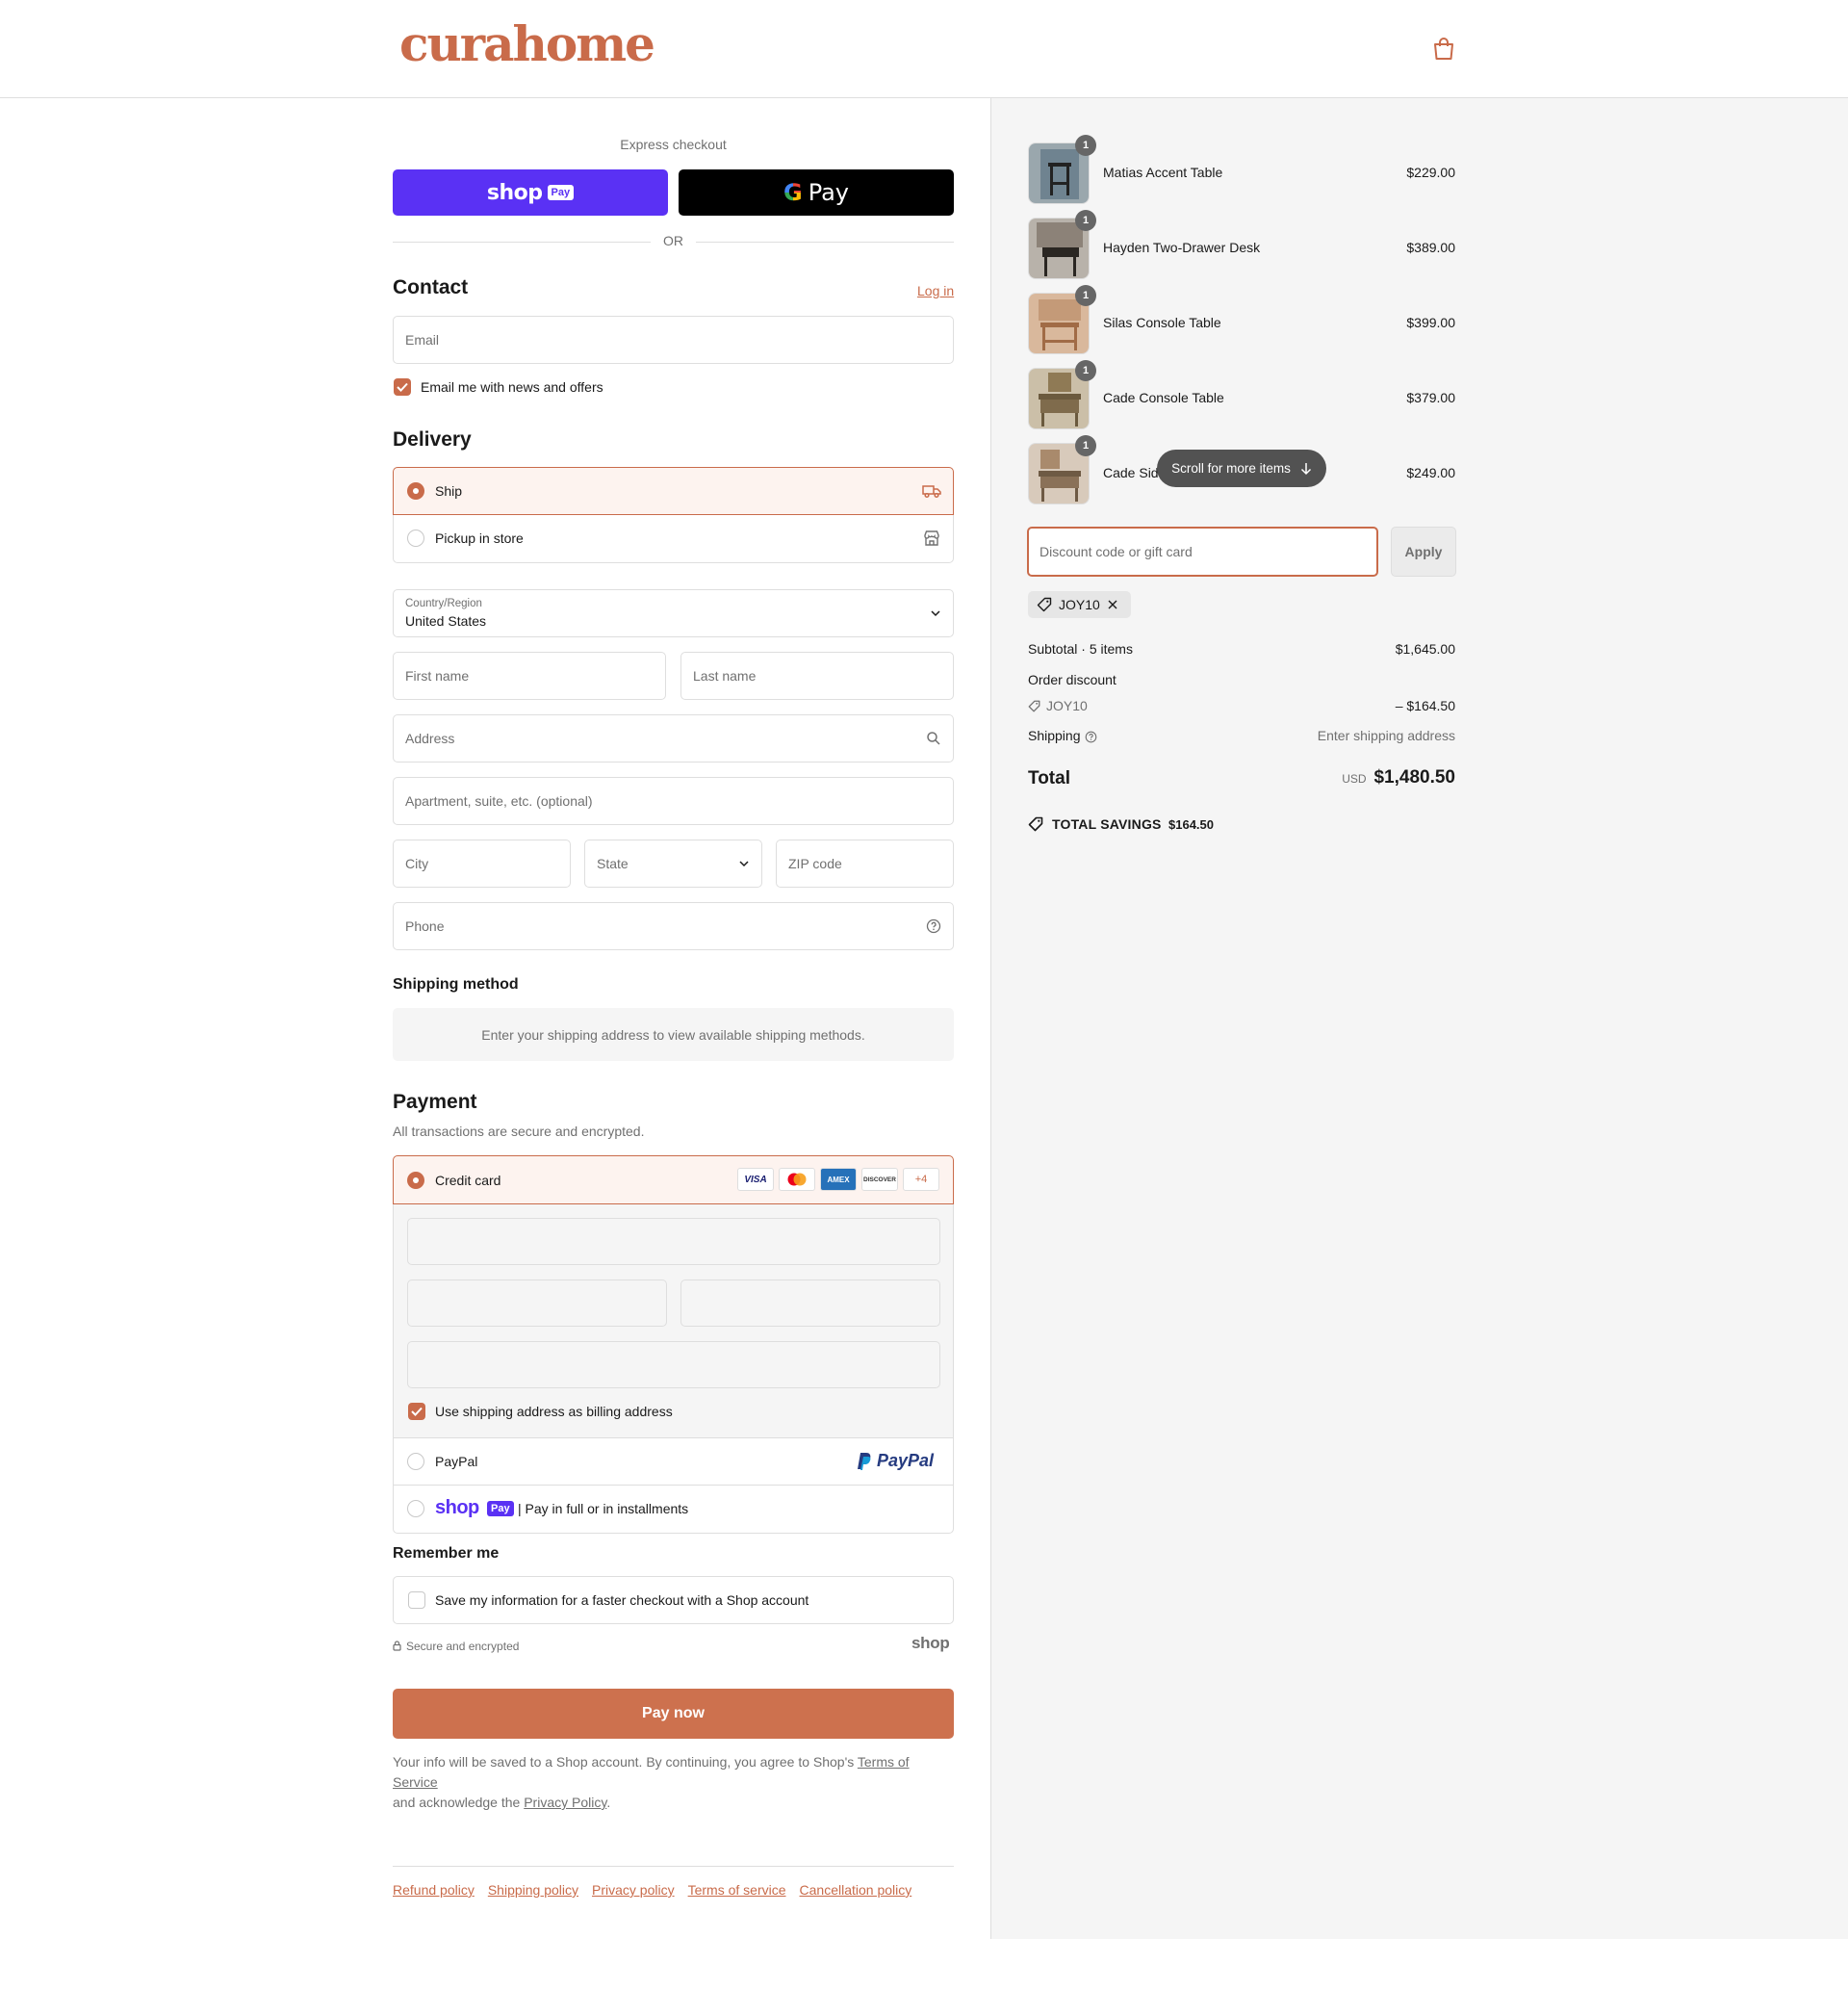 The width and height of the screenshot is (1848, 2016). Describe the element at coordinates (673, 1714) in the screenshot. I see `pay-now-button: Pay now` at that location.